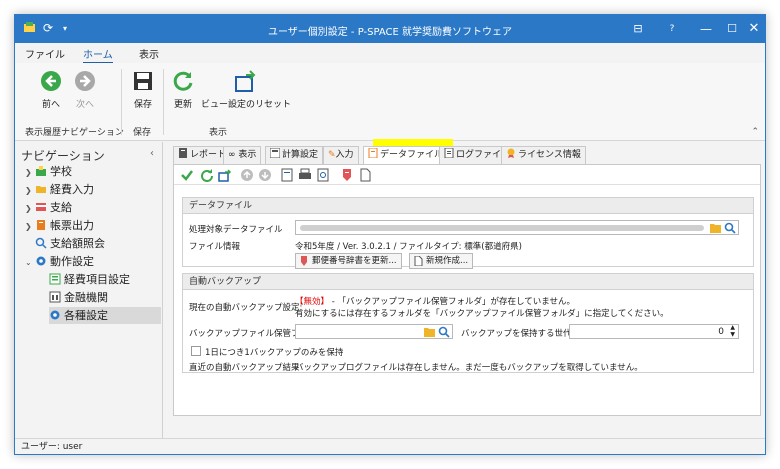 The image size is (780, 469). Describe the element at coordinates (265, 175) in the screenshot. I see `arrow-down-icon` at that location.